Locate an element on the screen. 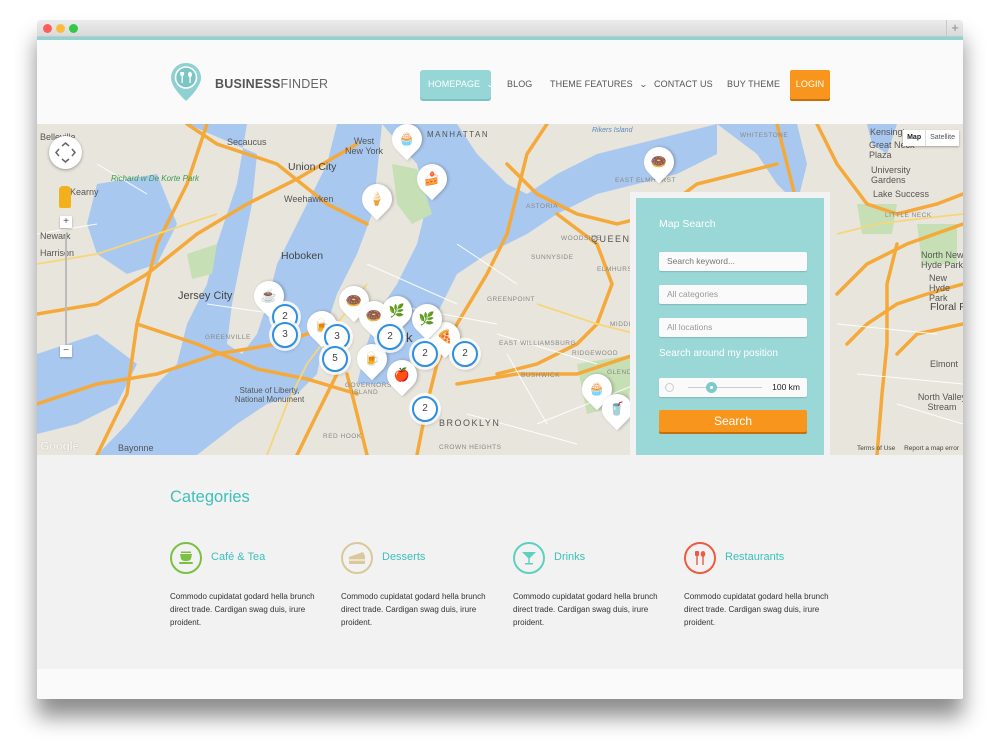 Image resolution: width=1000 pixels, height=752 pixels. map-label-bushwick: BUSHWICK is located at coordinates (541, 375).